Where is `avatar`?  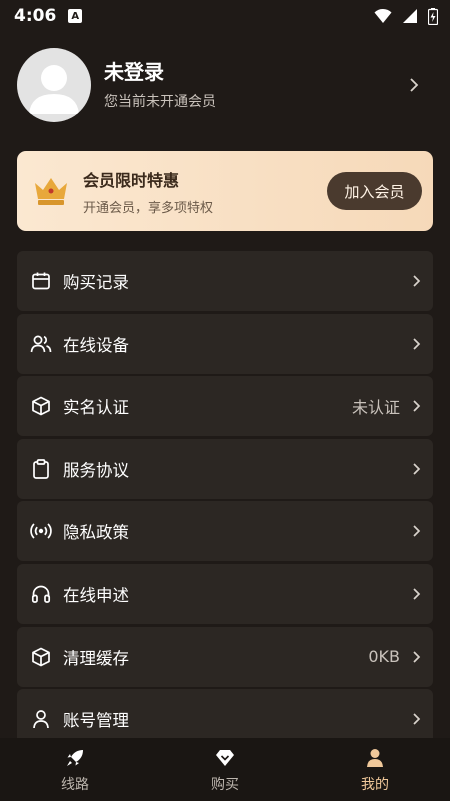
avatar is located at coordinates (54, 85).